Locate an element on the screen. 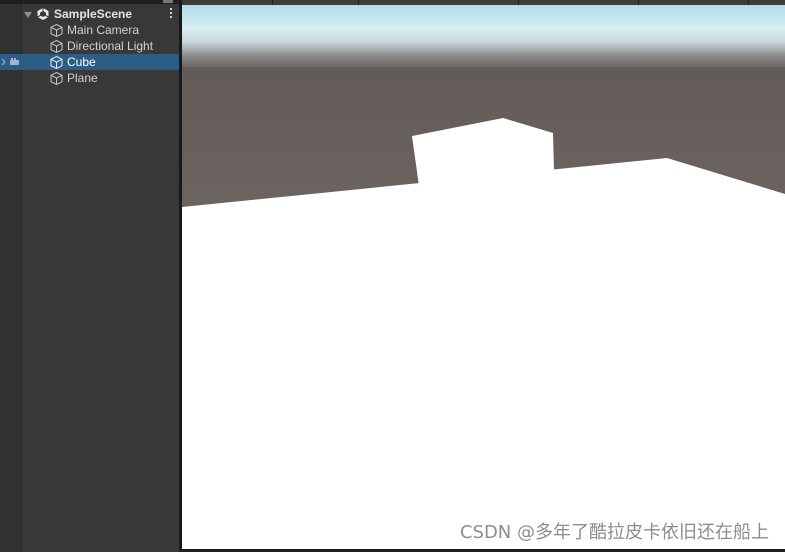 The image size is (785, 552). hierarchy-item-cube: Cube is located at coordinates (90, 62).